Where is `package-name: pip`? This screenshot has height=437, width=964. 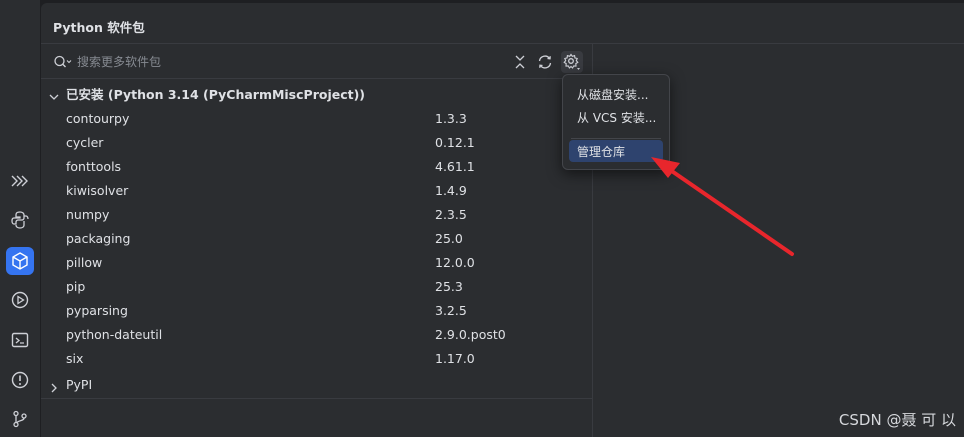
package-name: pip is located at coordinates (76, 286).